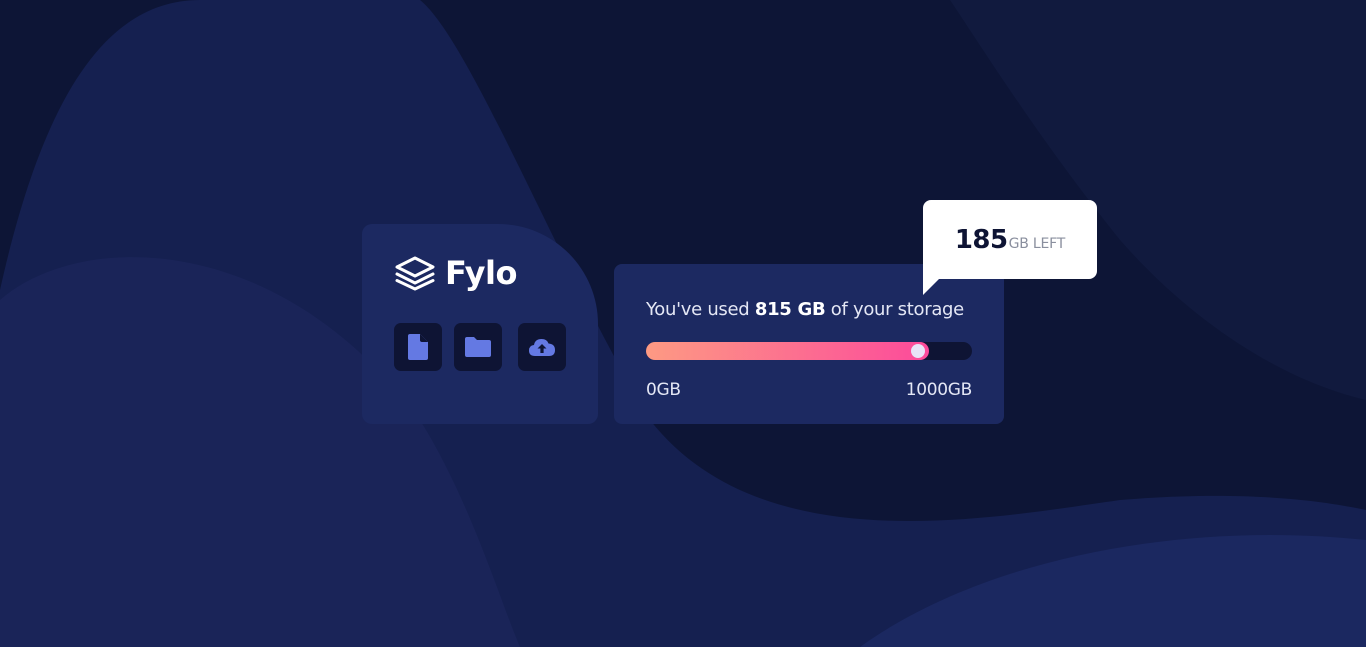  Describe the element at coordinates (415, 273) in the screenshot. I see `layers-icon` at that location.